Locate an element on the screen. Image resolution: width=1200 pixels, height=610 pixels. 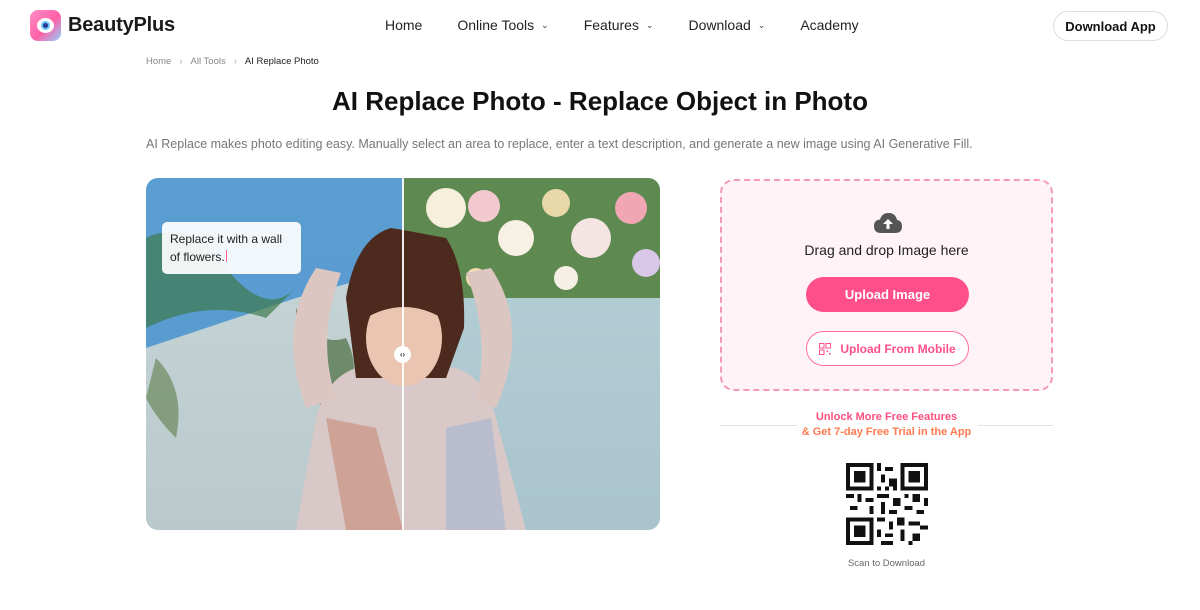
scan-to-download-label: Scan to Download is located at coordinates (886, 563).